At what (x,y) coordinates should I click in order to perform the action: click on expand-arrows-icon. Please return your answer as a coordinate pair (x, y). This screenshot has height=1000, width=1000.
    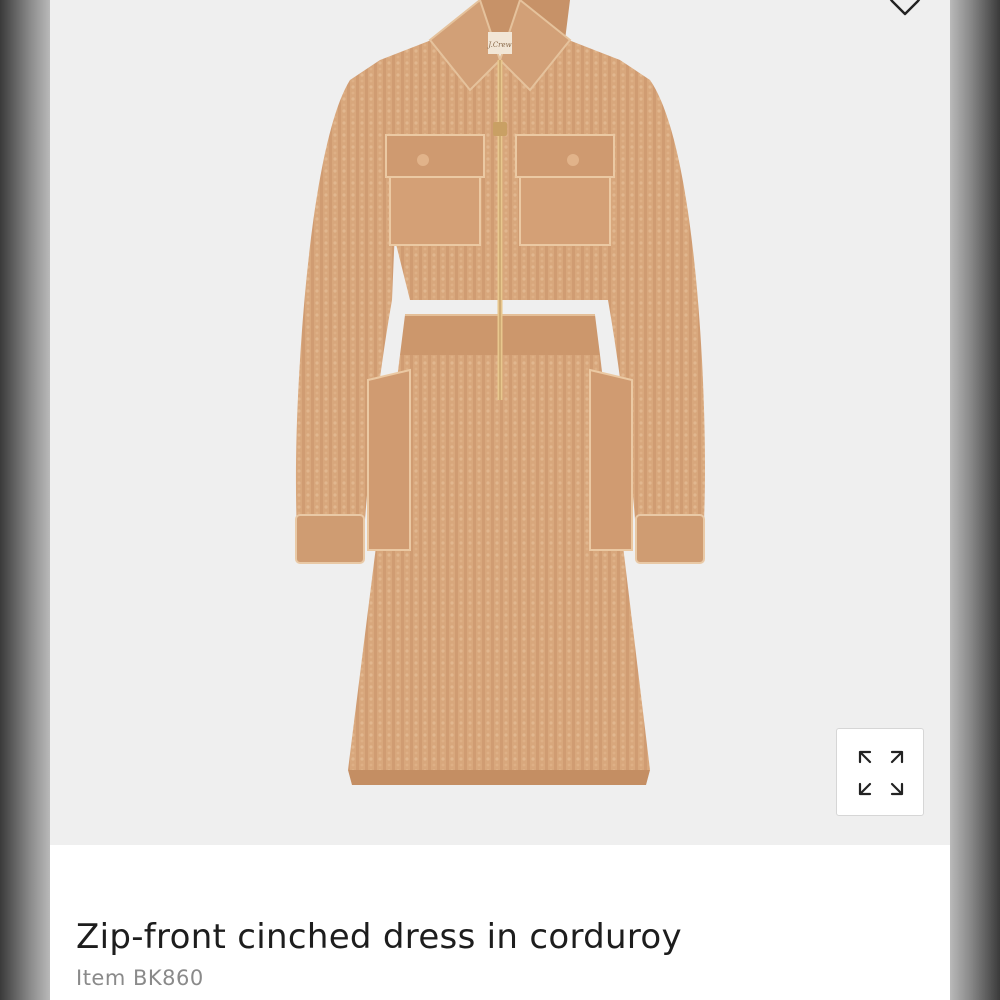
    Looking at the image, I should click on (881, 773).